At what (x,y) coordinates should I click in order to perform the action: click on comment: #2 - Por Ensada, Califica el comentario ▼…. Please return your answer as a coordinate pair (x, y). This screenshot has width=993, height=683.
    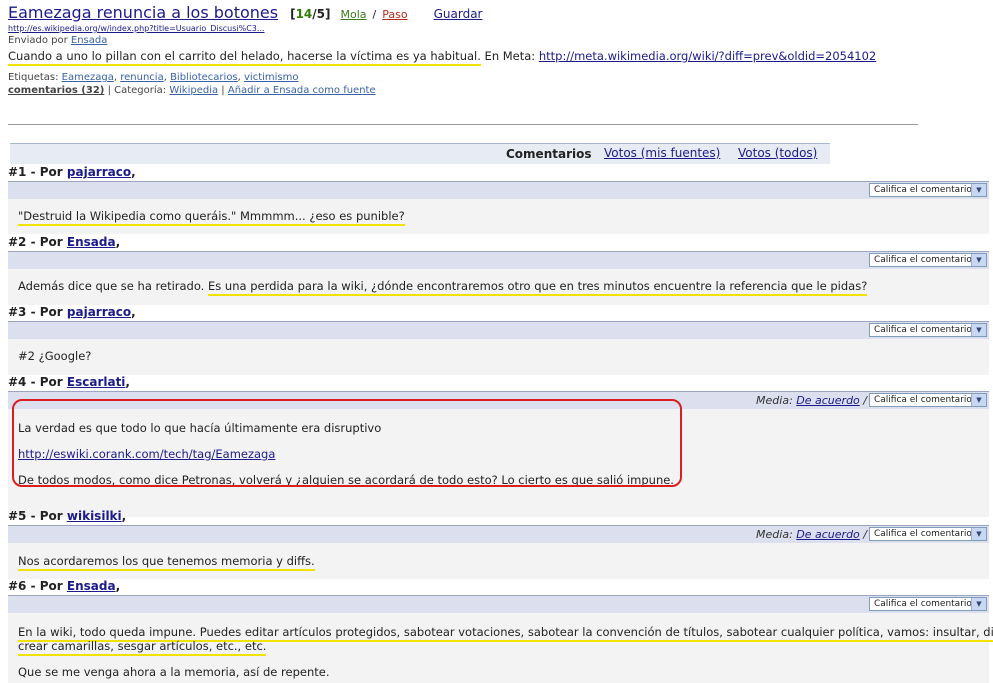
    Looking at the image, I should click on (498, 270).